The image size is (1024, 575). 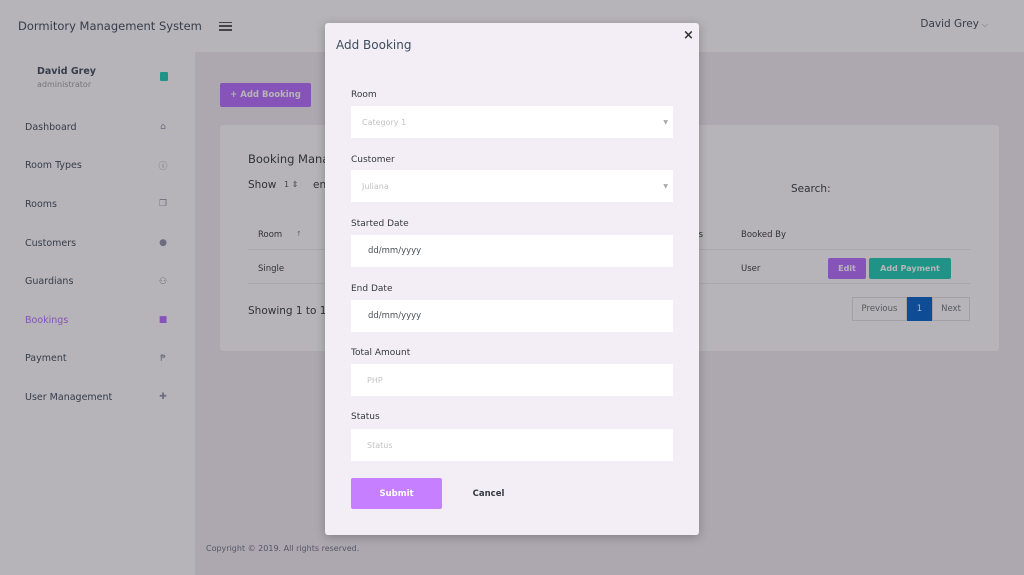 What do you see at coordinates (365, 417) in the screenshot?
I see `status-label: Status` at bounding box center [365, 417].